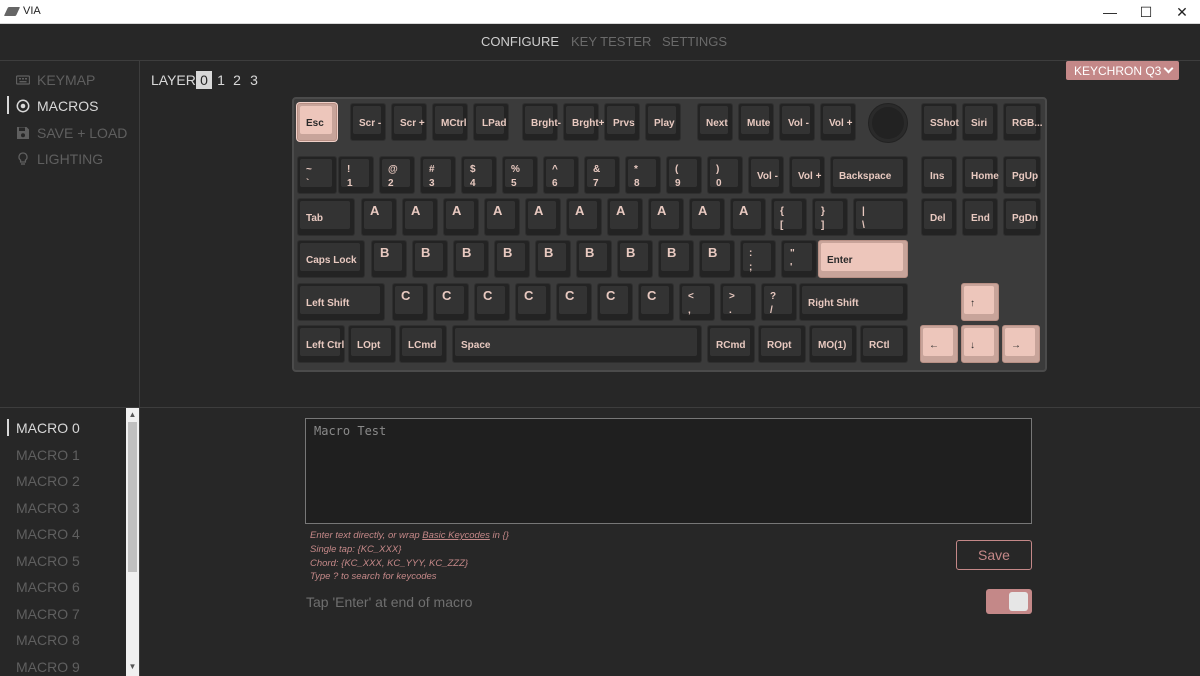 The image size is (1200, 676). What do you see at coordinates (204, 80) in the screenshot?
I see `layer-button-0: 0` at bounding box center [204, 80].